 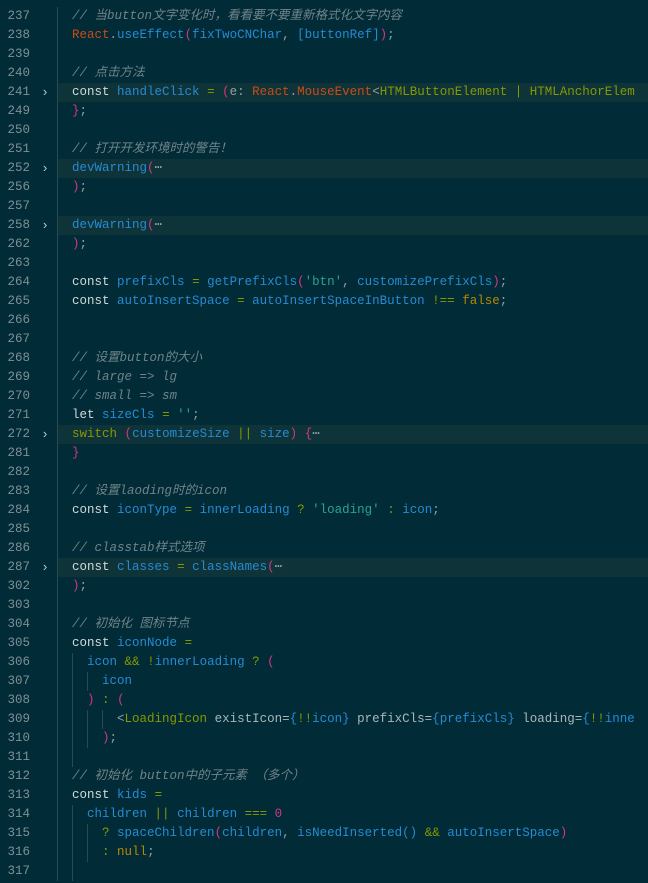 I want to click on line-number: 303, so click(x=18, y=605).